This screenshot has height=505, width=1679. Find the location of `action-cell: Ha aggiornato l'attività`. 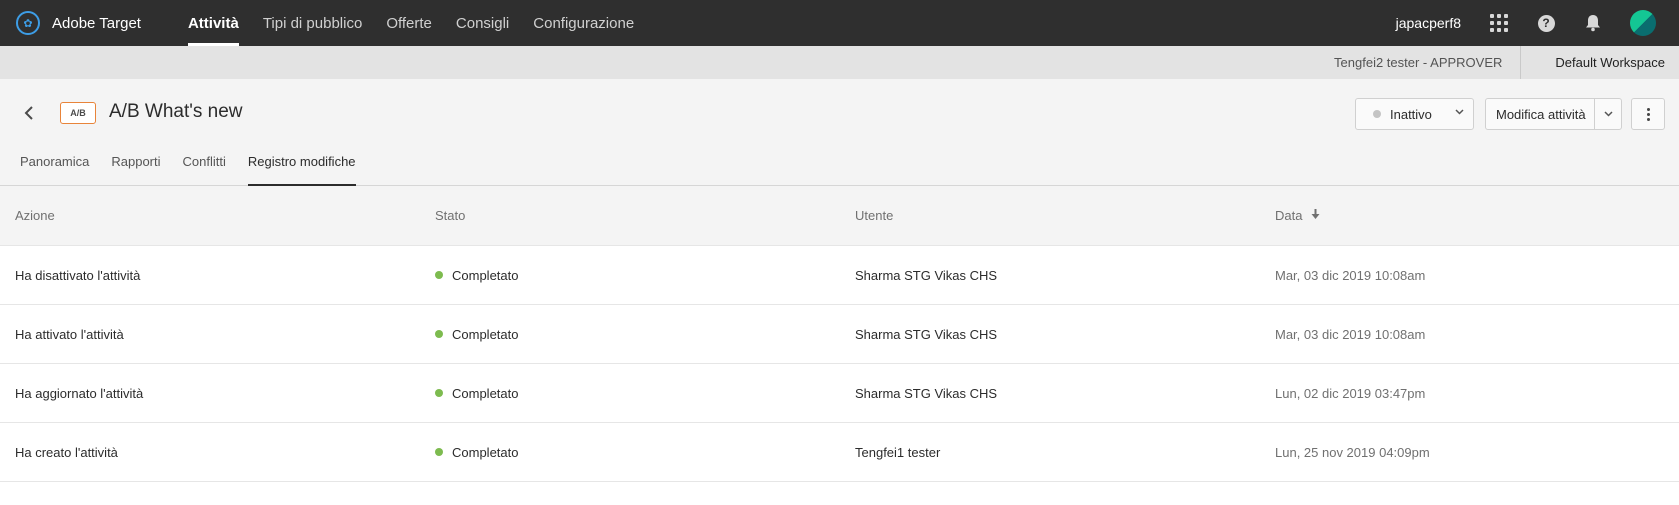

action-cell: Ha aggiornato l'attività is located at coordinates (79, 393).